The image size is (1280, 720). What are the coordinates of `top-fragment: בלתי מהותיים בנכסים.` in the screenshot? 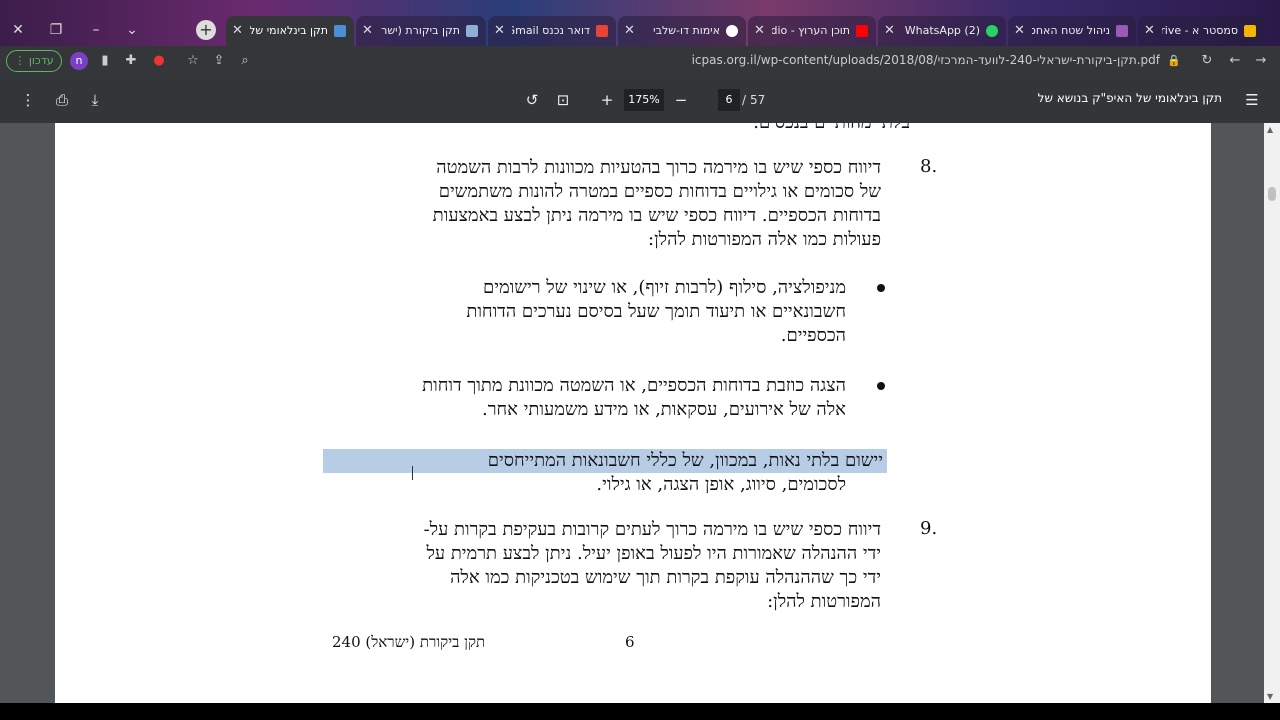 It's located at (805, 129).